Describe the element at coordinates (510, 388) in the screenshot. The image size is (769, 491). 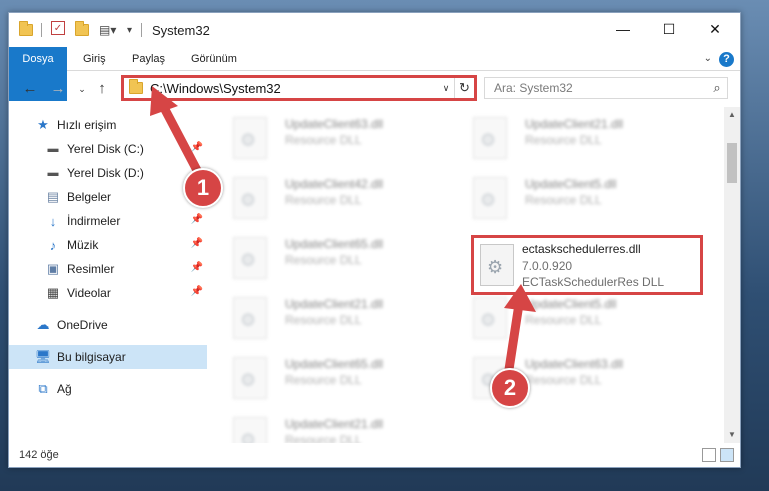
I see `callout-2: 2` at that location.